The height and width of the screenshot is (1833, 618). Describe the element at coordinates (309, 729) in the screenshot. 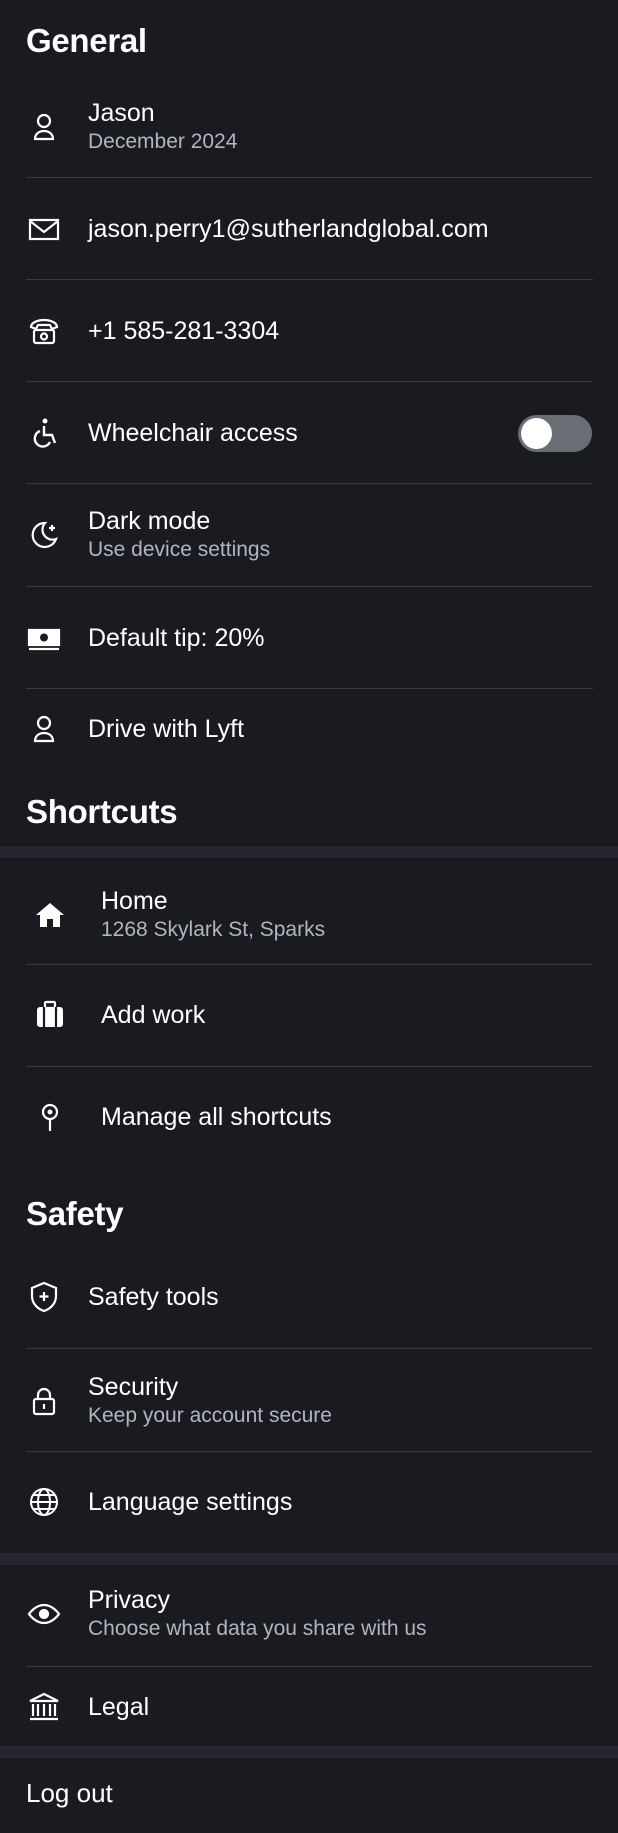

I see `drive-row: Drive with Lyft` at that location.